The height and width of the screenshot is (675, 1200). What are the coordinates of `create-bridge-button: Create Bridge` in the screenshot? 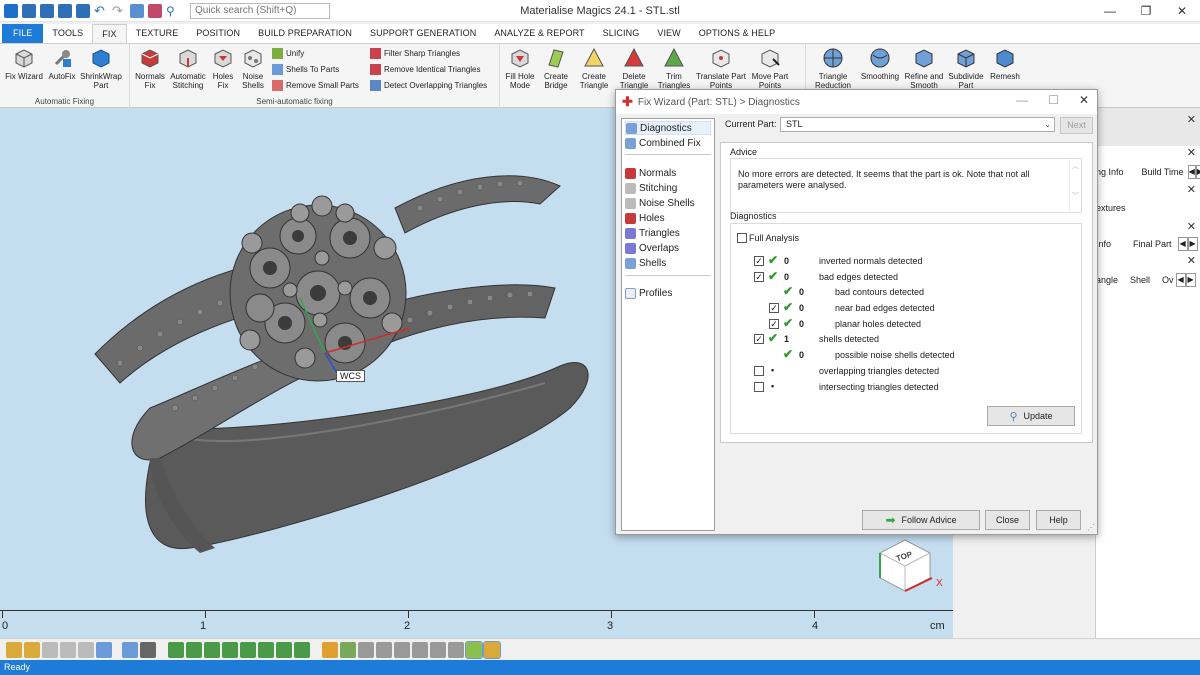 It's located at (556, 76).